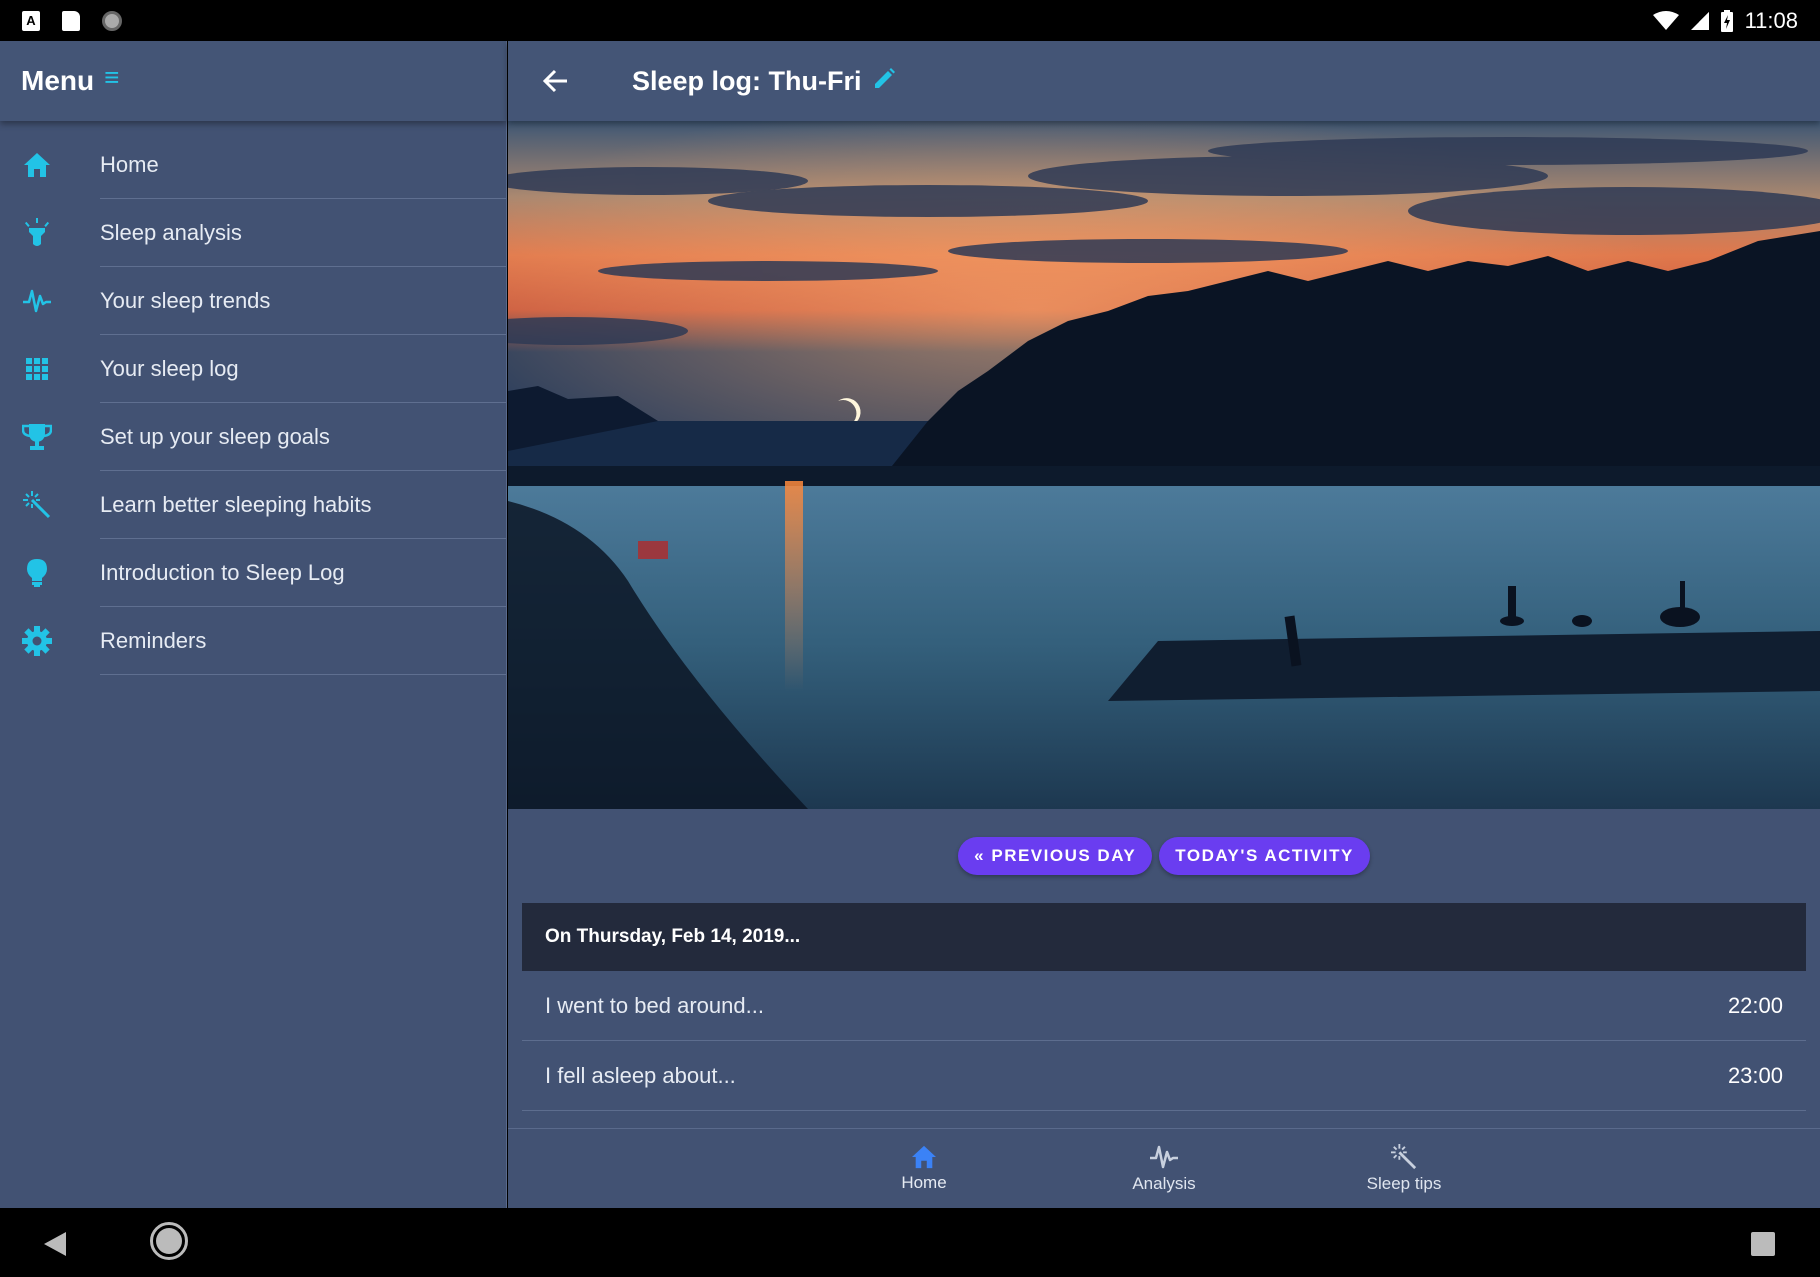  Describe the element at coordinates (58, 80) in the screenshot. I see `drawer-title: Menu` at that location.